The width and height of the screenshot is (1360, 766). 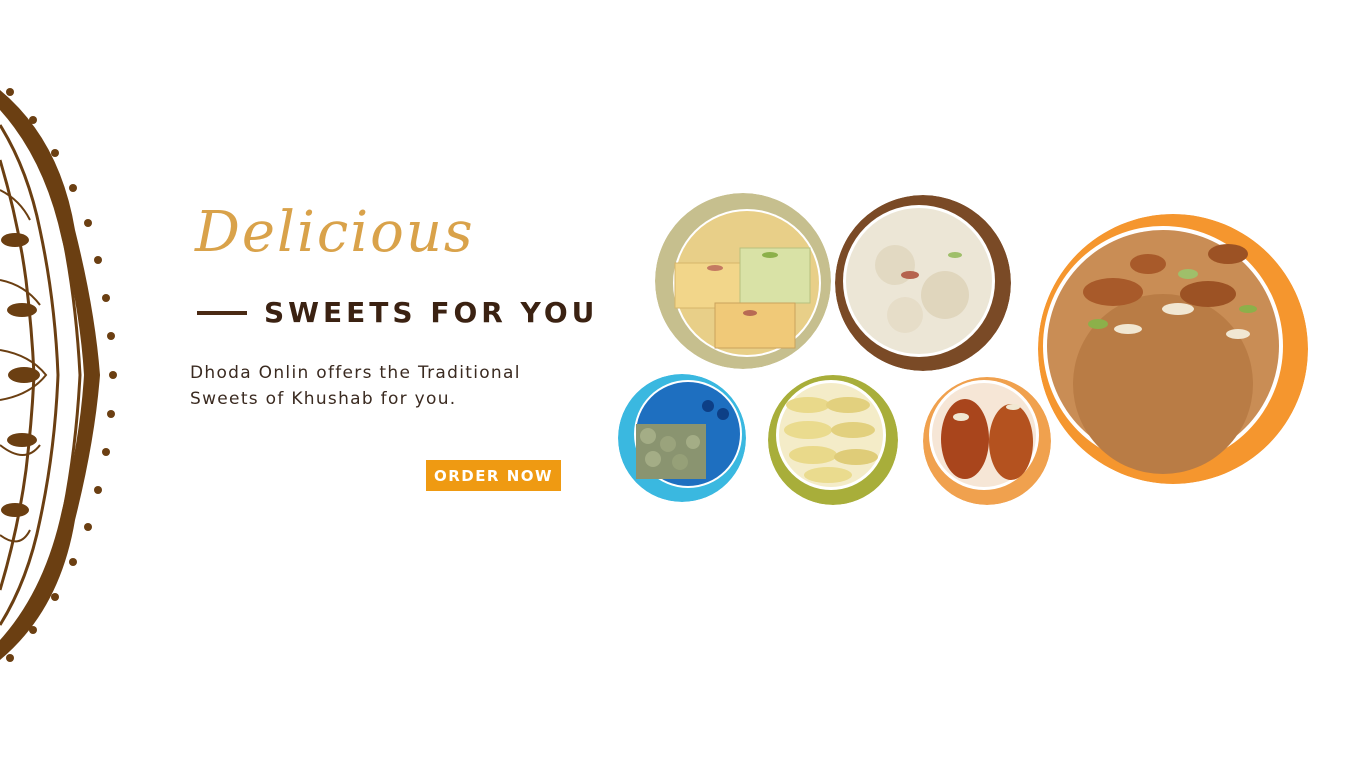 What do you see at coordinates (335, 232) in the screenshot?
I see `hero-title: Delicious` at bounding box center [335, 232].